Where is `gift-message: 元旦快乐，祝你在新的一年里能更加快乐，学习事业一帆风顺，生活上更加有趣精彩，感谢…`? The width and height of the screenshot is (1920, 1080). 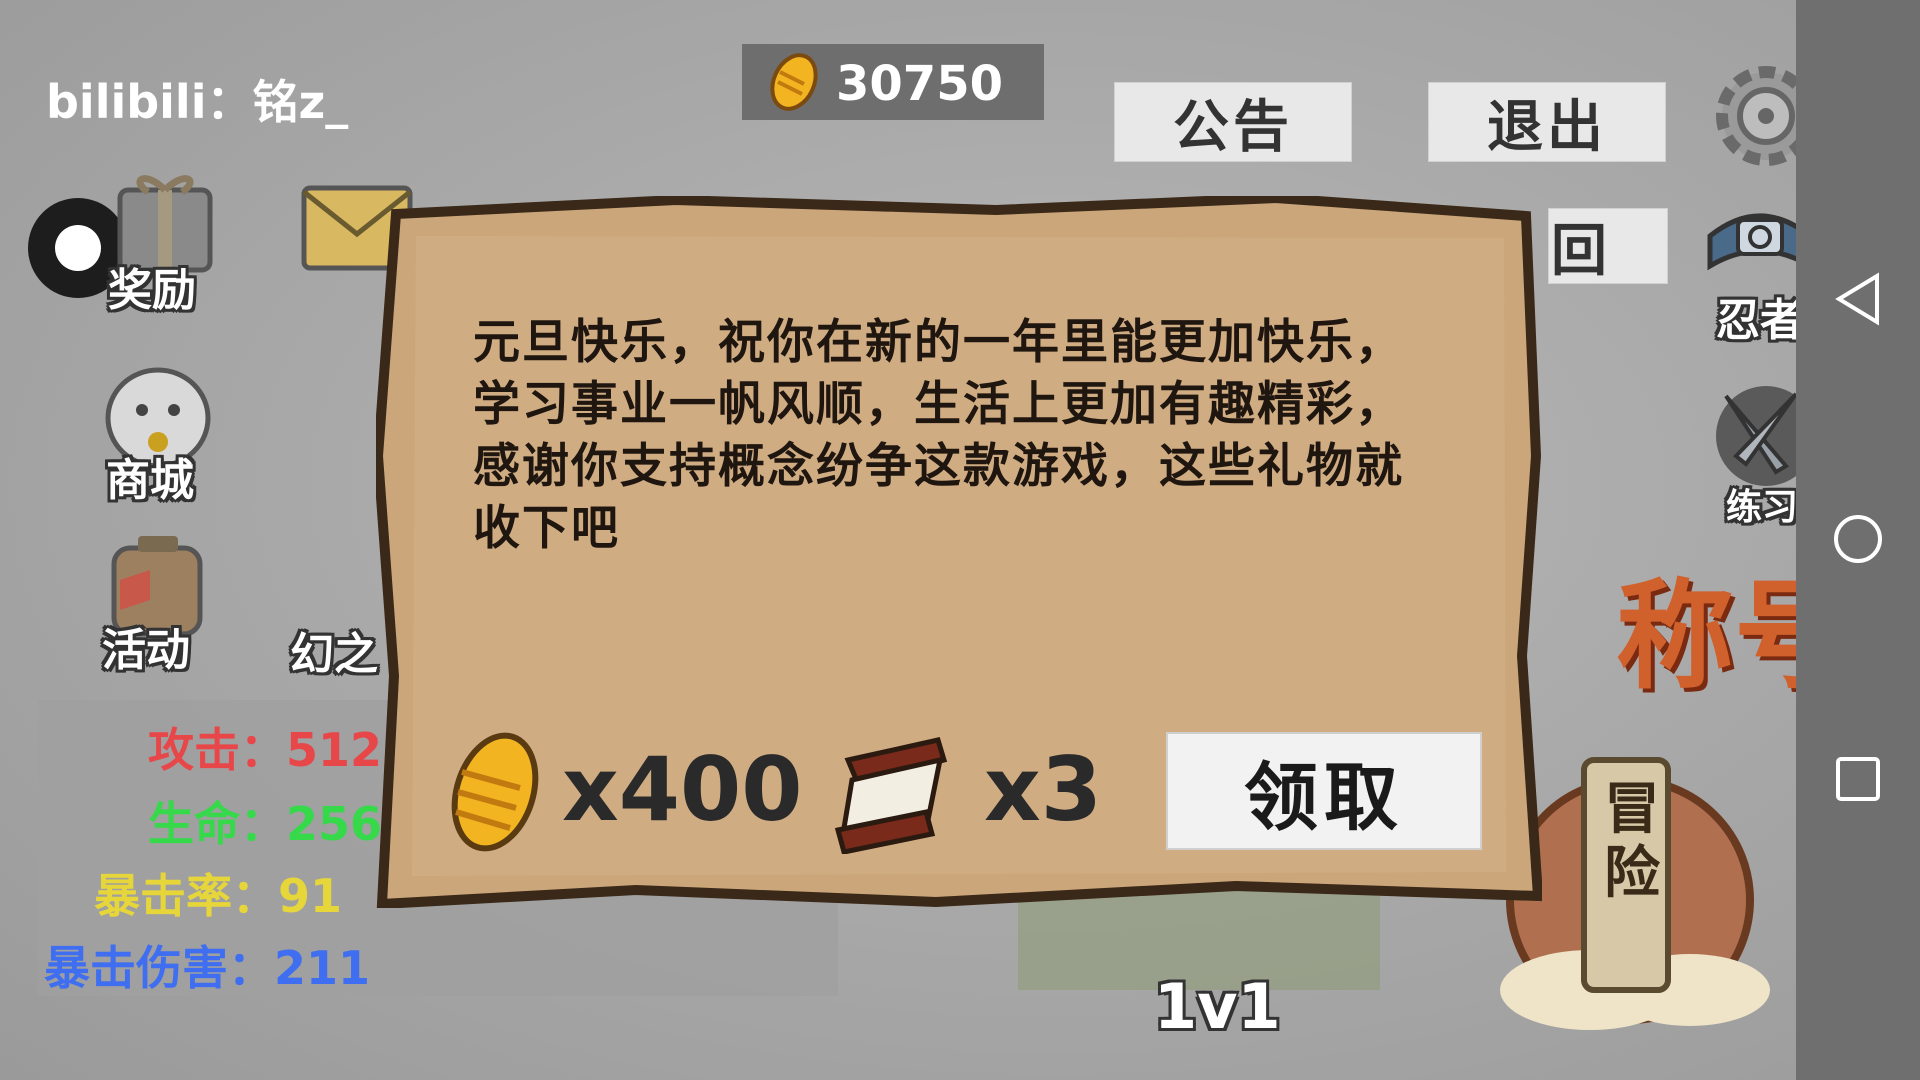 gift-message: 元旦快乐，祝你在新的一年里能更加快乐，学习事业一帆风顺，生活上更加有趣精彩，感谢… is located at coordinates (938, 435).